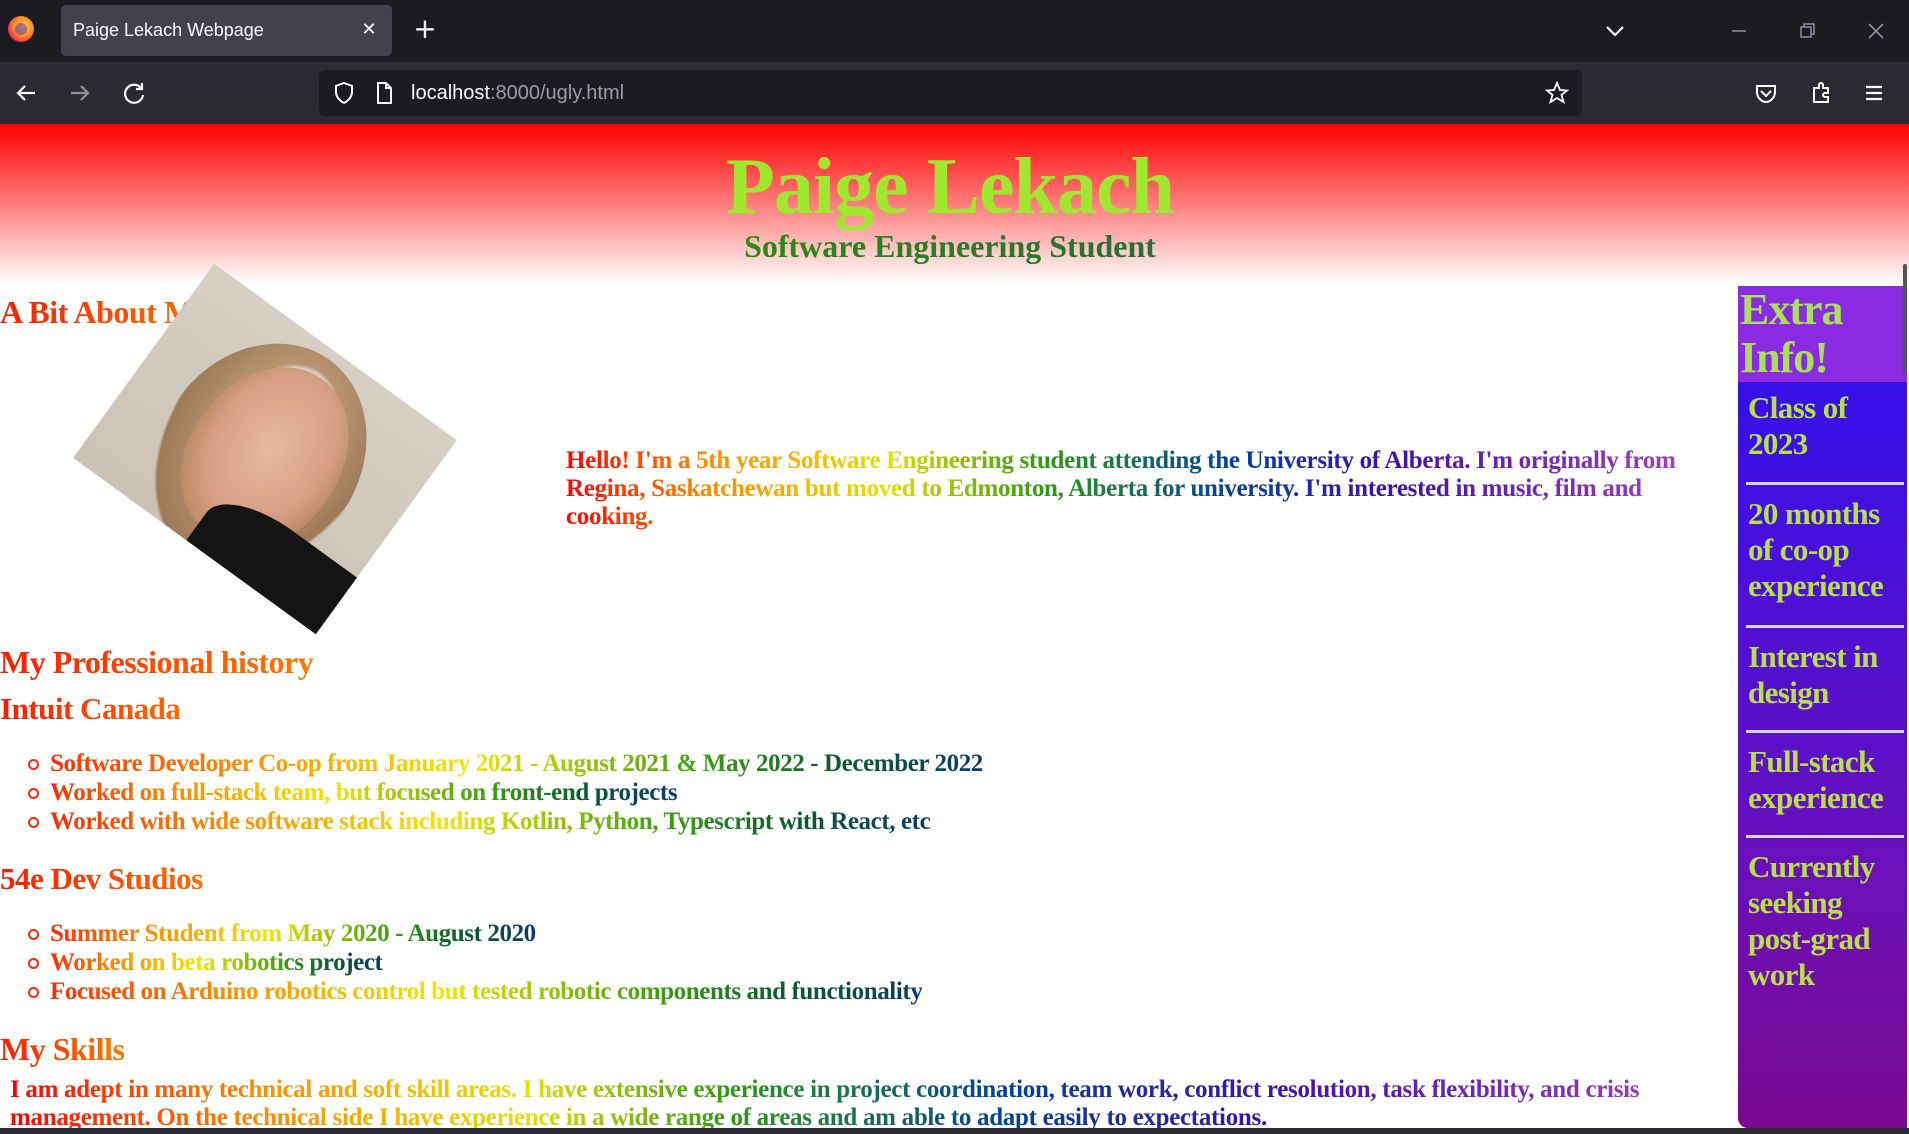  I want to click on browser-nav-bar: localhost:8000/ugly.html, so click(954, 93).